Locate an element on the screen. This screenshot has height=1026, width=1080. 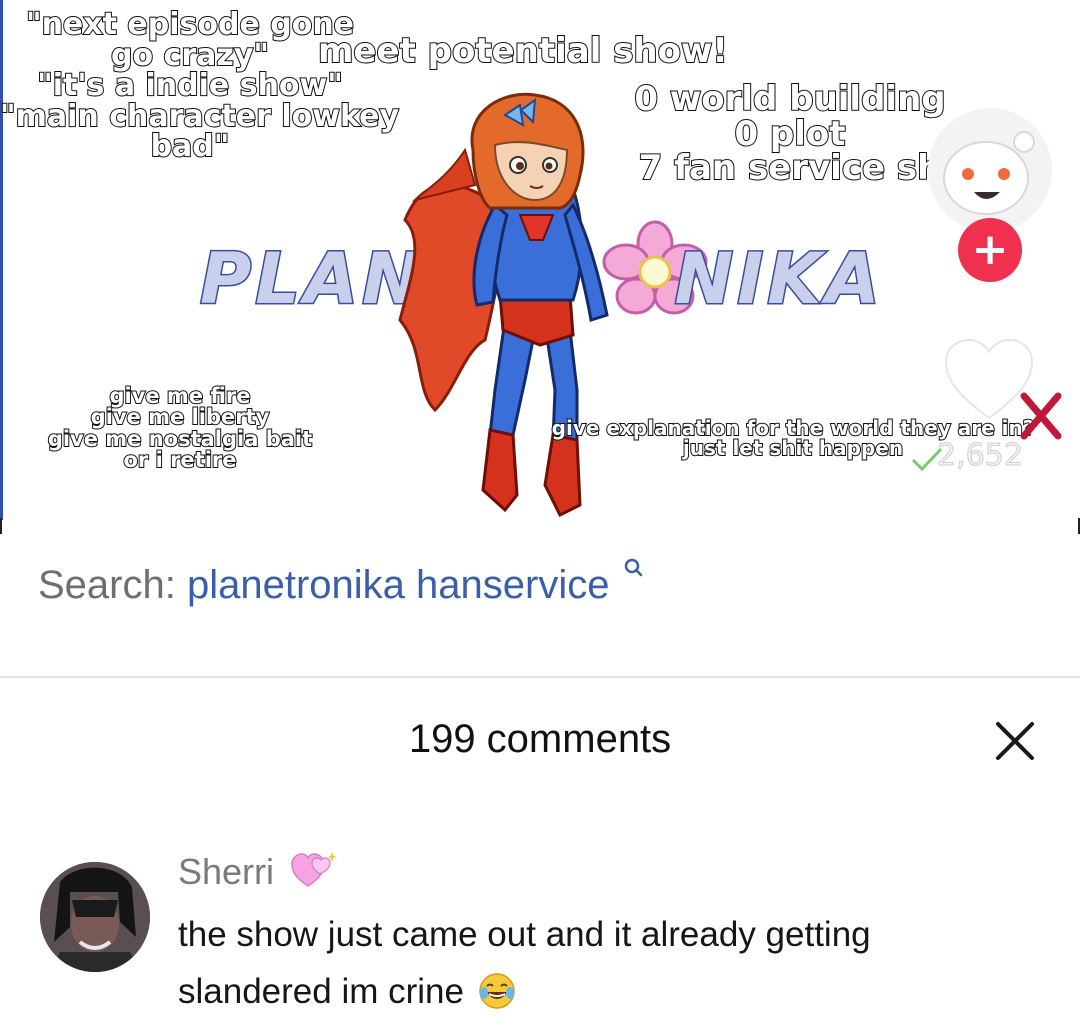
tears-of-joy-icon is located at coordinates (496, 991).